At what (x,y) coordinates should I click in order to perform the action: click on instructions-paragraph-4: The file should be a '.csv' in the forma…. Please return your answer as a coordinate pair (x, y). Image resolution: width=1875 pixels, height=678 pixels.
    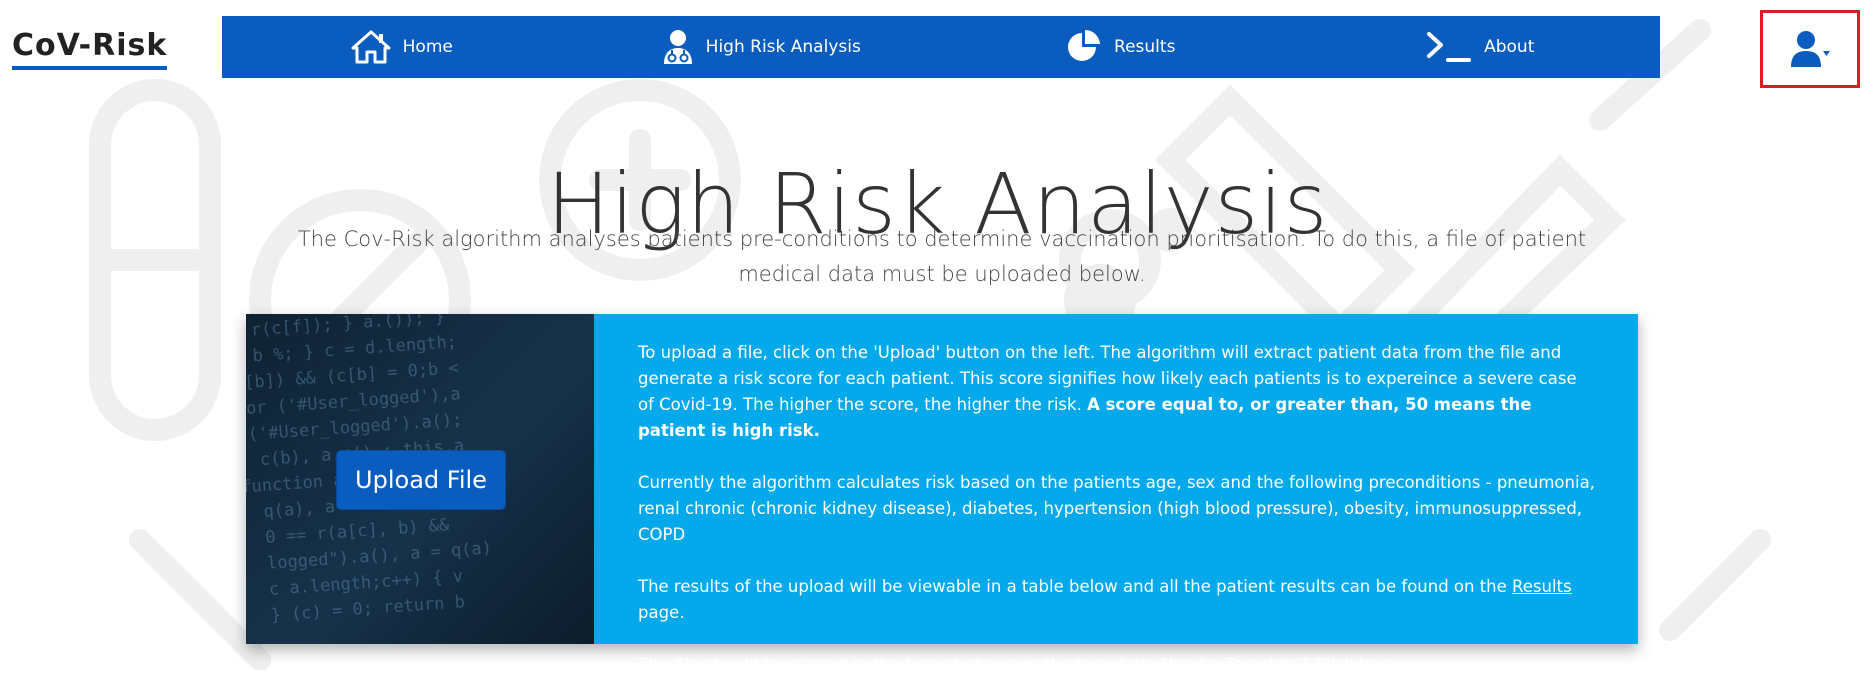
    Looking at the image, I should click on (1117, 665).